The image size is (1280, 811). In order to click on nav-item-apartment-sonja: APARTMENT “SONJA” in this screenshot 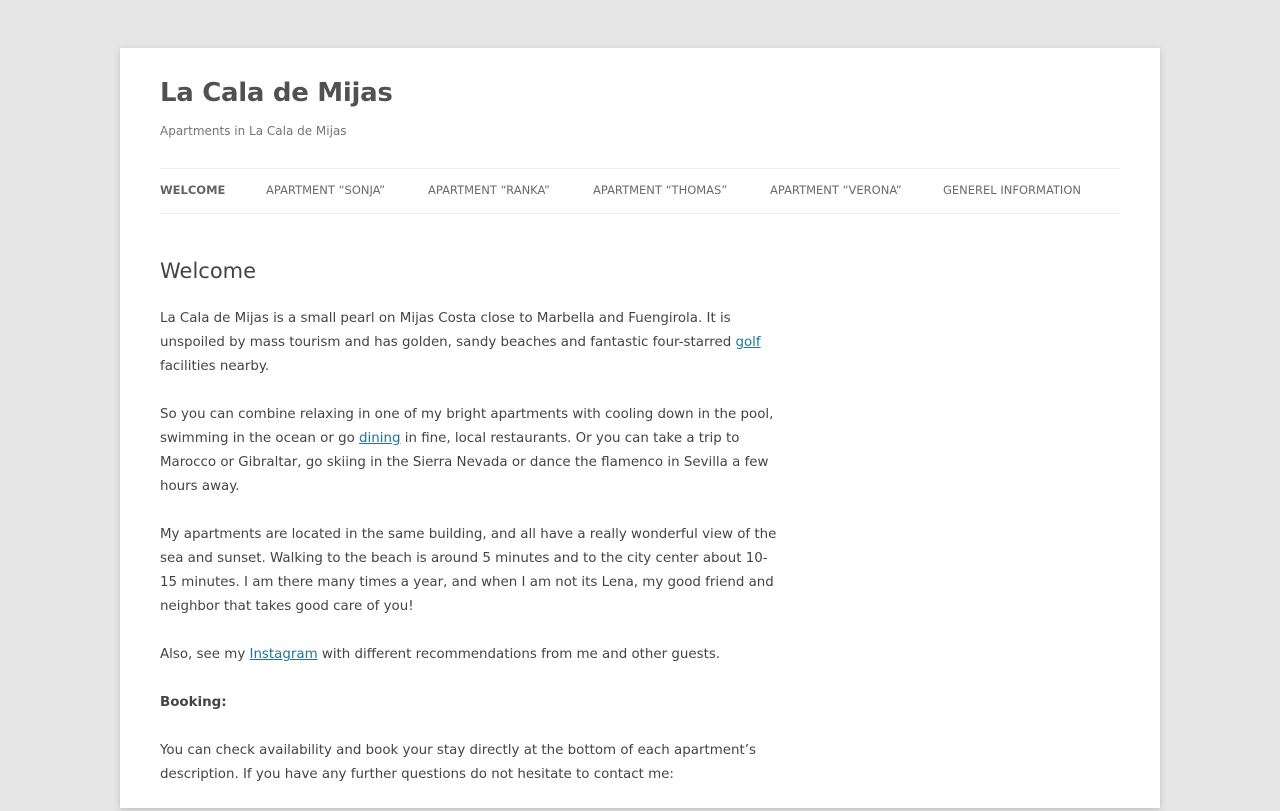, I will do `click(325, 190)`.